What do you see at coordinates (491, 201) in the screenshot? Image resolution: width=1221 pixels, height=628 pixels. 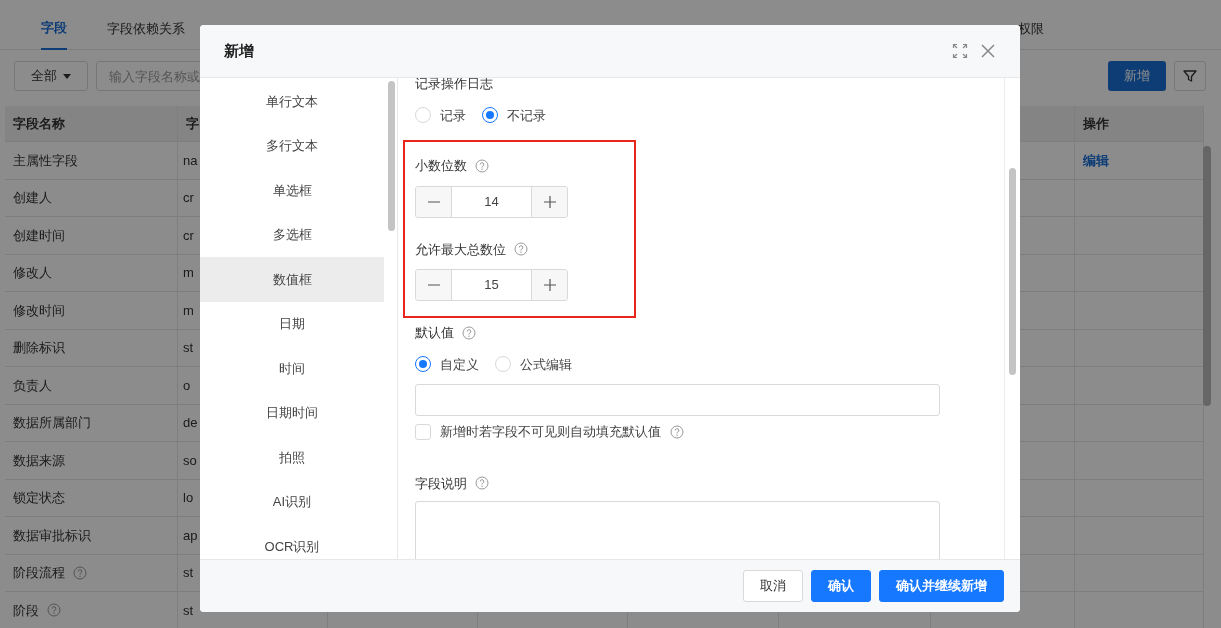 I see `number-stepper: 14` at bounding box center [491, 201].